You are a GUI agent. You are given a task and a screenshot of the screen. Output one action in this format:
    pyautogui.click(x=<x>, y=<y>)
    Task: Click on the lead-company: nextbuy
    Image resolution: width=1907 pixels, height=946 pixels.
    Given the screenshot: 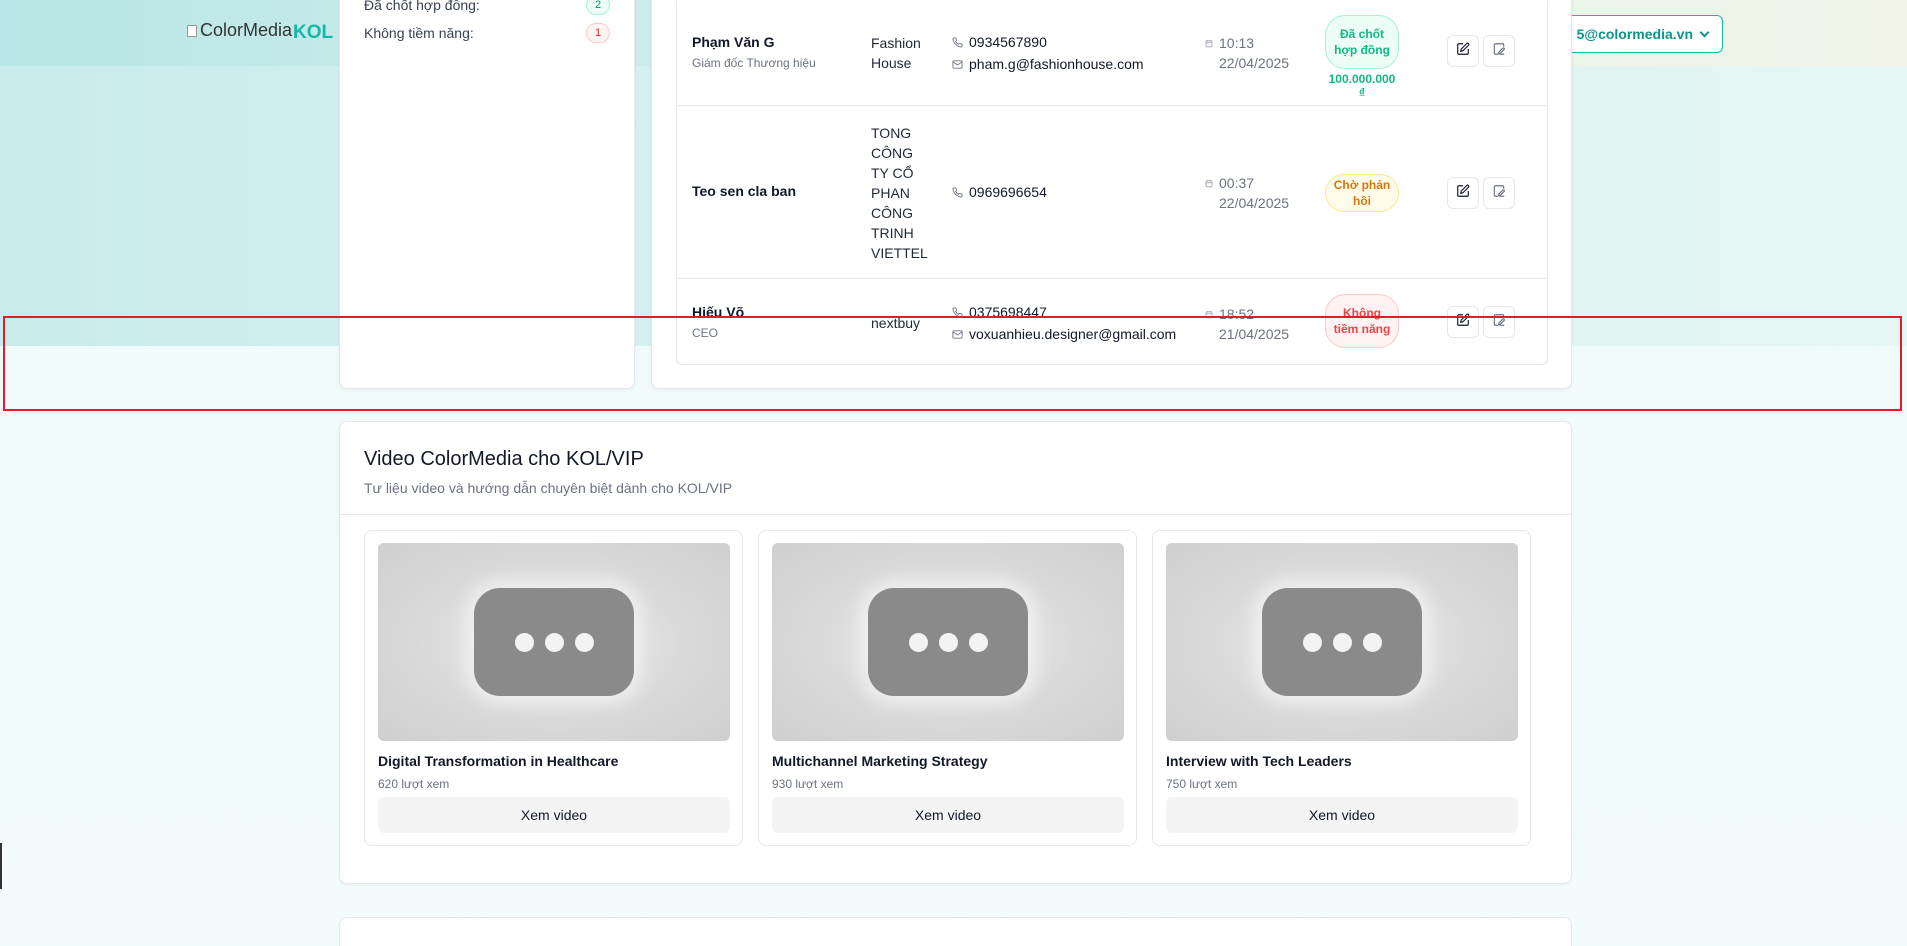 What is the action you would take?
    pyautogui.click(x=896, y=323)
    